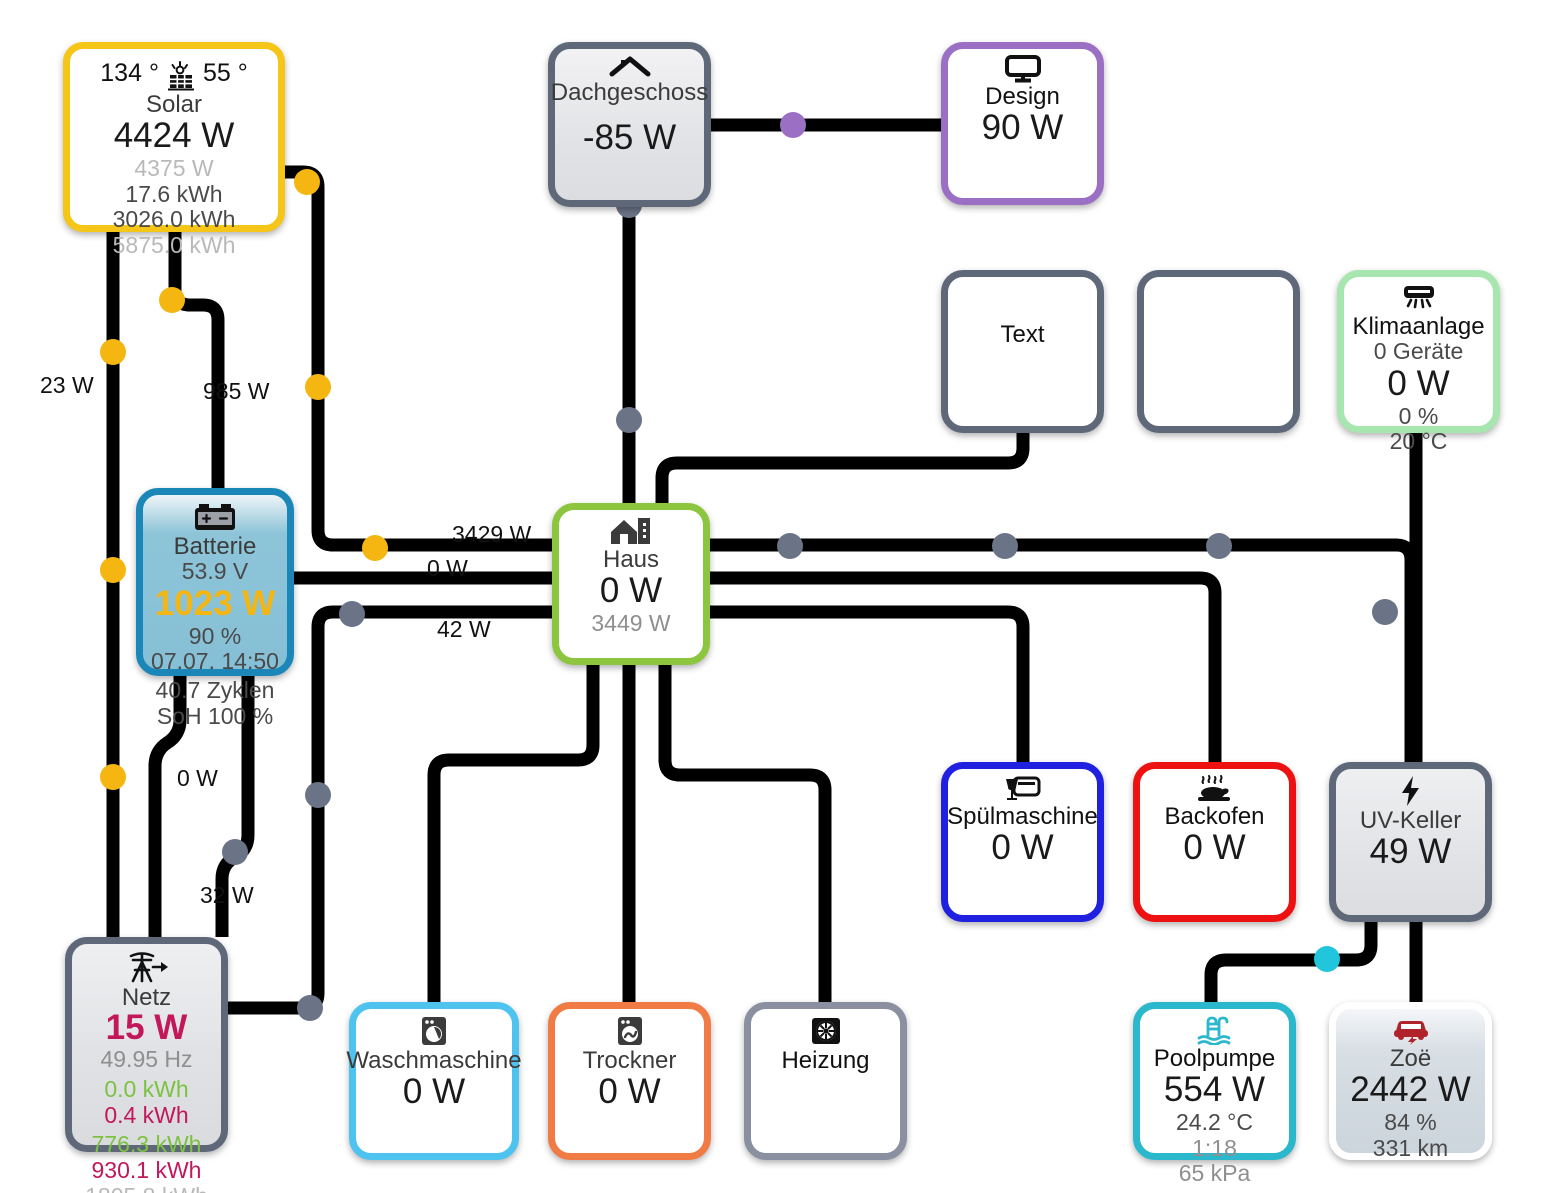  I want to click on node-design: Design 90 W, so click(1022, 123).